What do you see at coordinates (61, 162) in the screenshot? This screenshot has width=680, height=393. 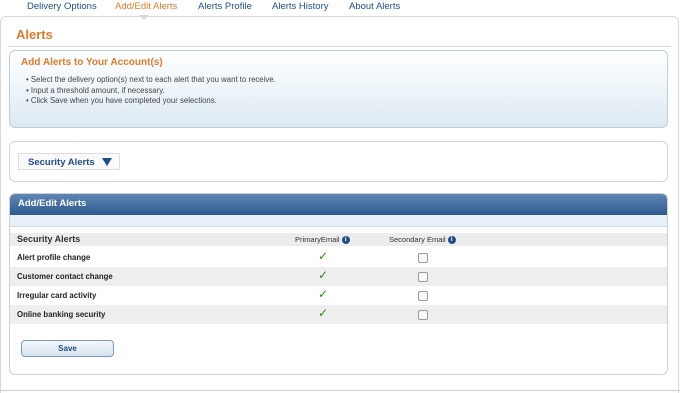 I see `dropdown-selected-value: Security Alerts` at bounding box center [61, 162].